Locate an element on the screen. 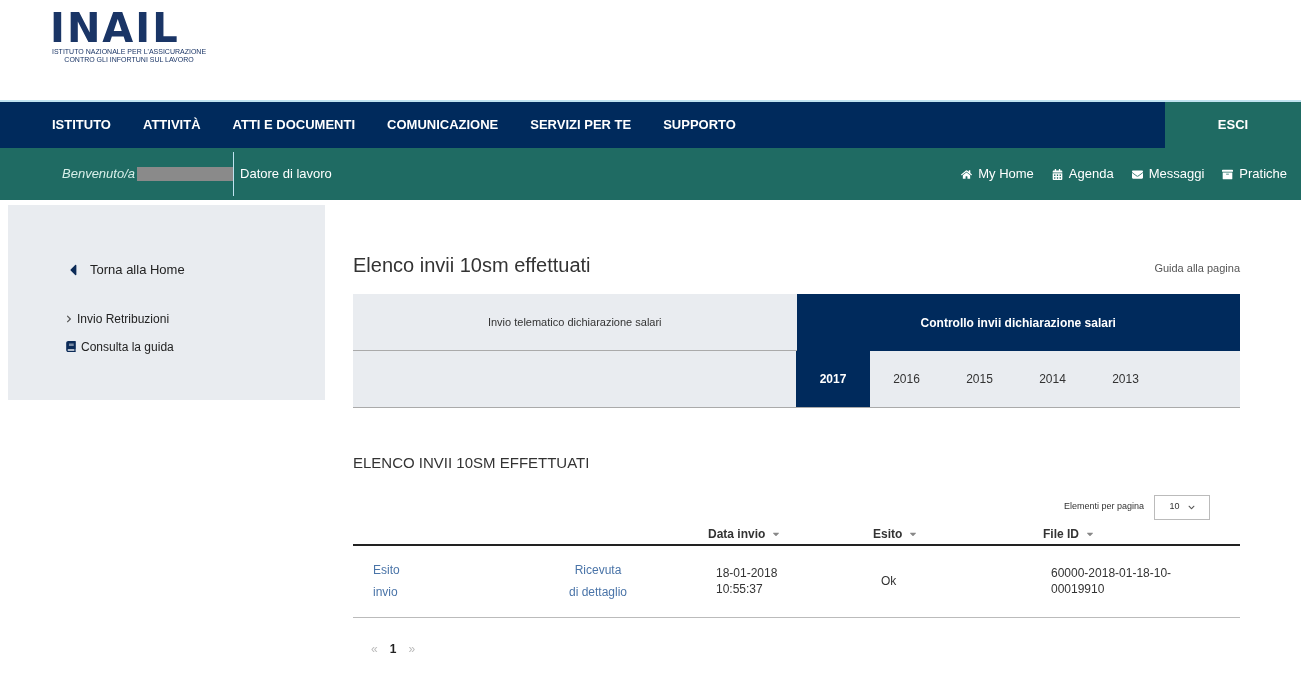 This screenshot has height=693, width=1301. column-header: File ID is located at coordinates (1069, 533).